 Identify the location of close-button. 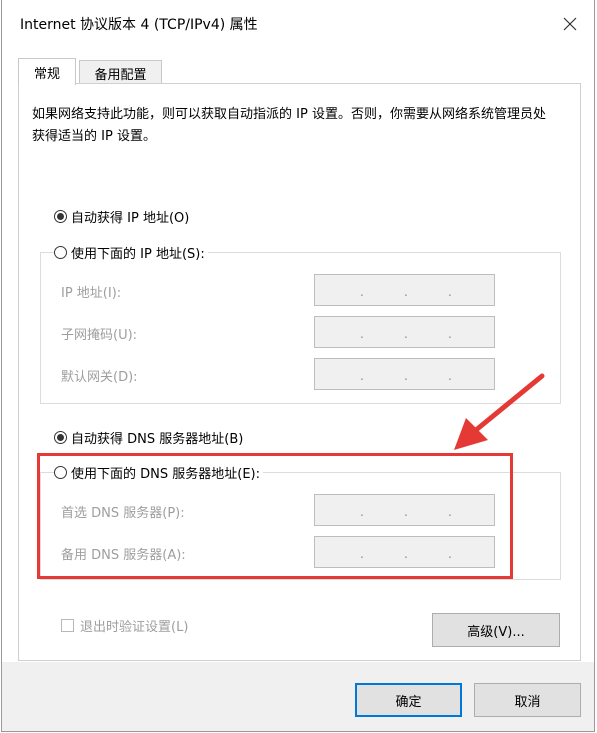
(570, 24).